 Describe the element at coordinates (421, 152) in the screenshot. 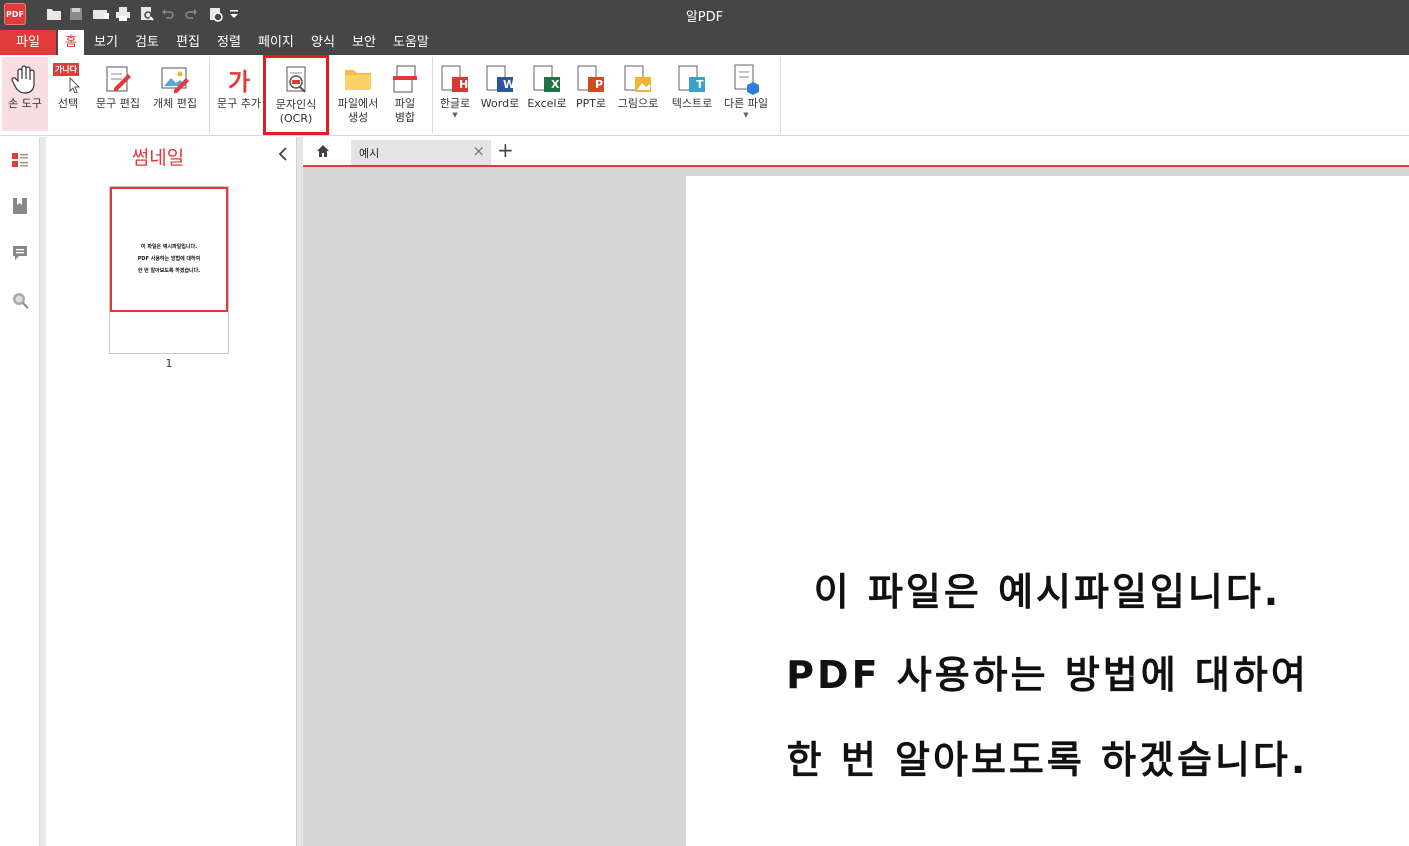

I see `document-tab: 예시 ×` at that location.